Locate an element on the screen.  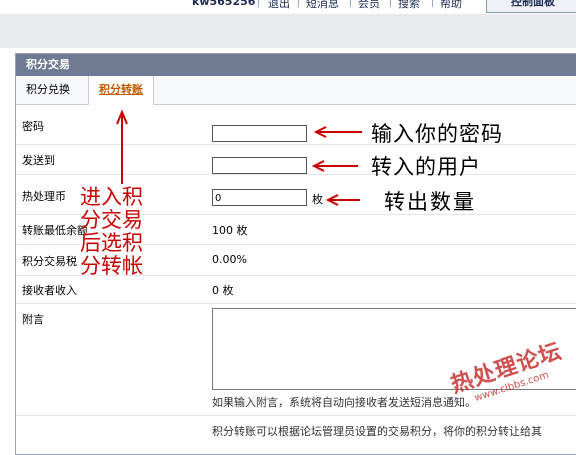
currency-label: 热处理币 is located at coordinates (44, 196).